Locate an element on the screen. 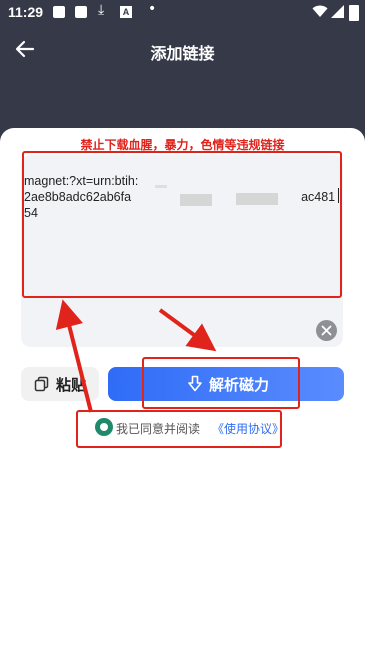 The height and width of the screenshot is (650, 365). magnet-line-1: magnet:?xt=urn:btih: is located at coordinates (81, 181).